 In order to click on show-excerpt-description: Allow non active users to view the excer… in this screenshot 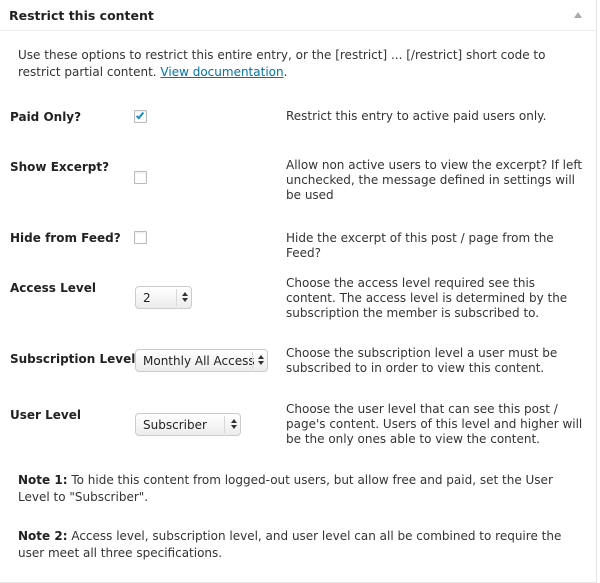, I will do `click(434, 180)`.